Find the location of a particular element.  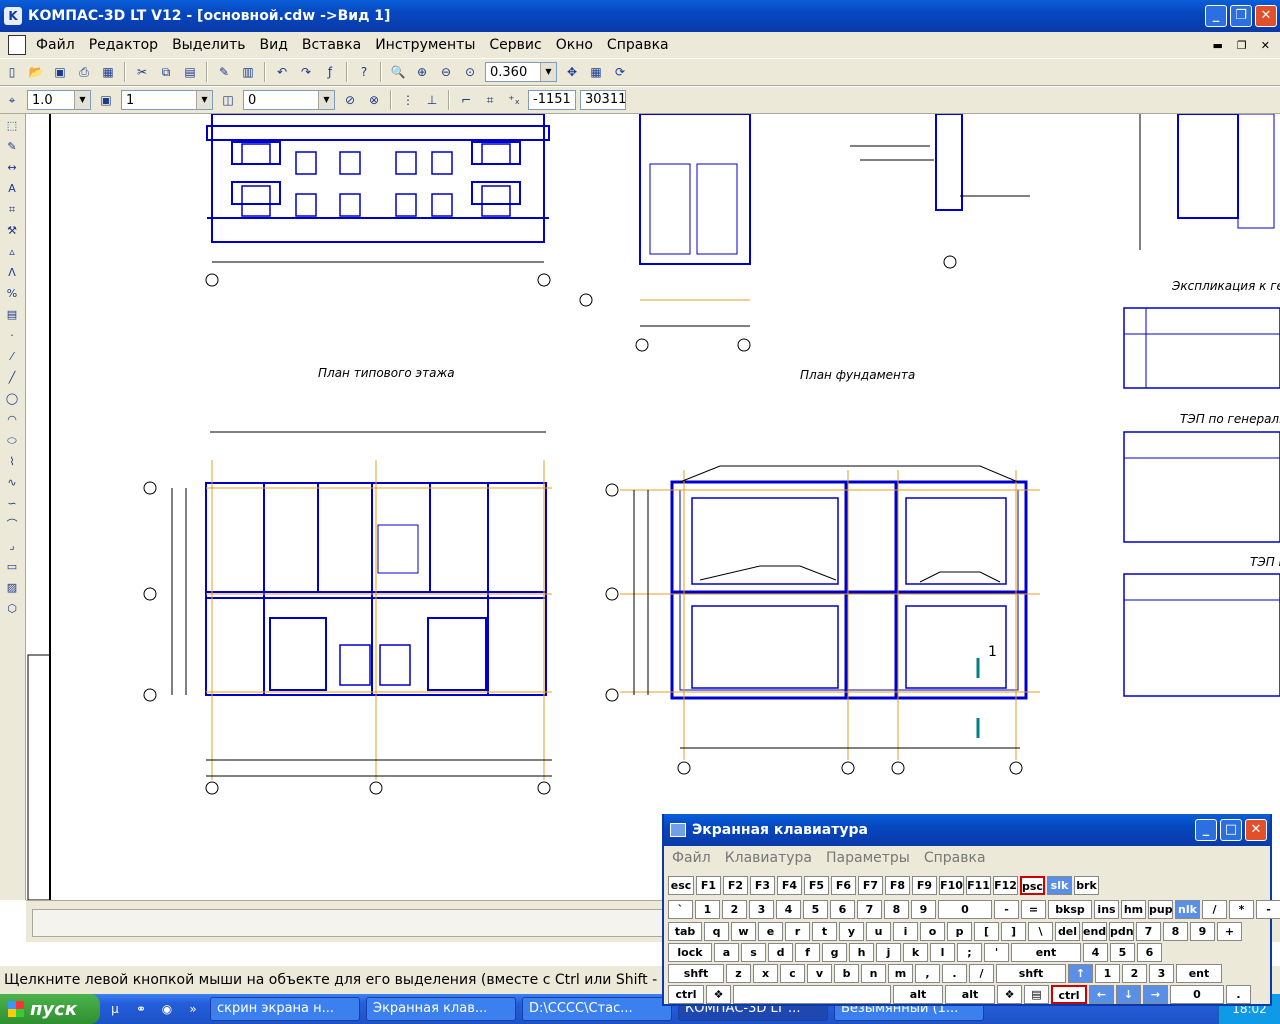

quicklaunch-more-icon: » is located at coordinates (193, 1009).